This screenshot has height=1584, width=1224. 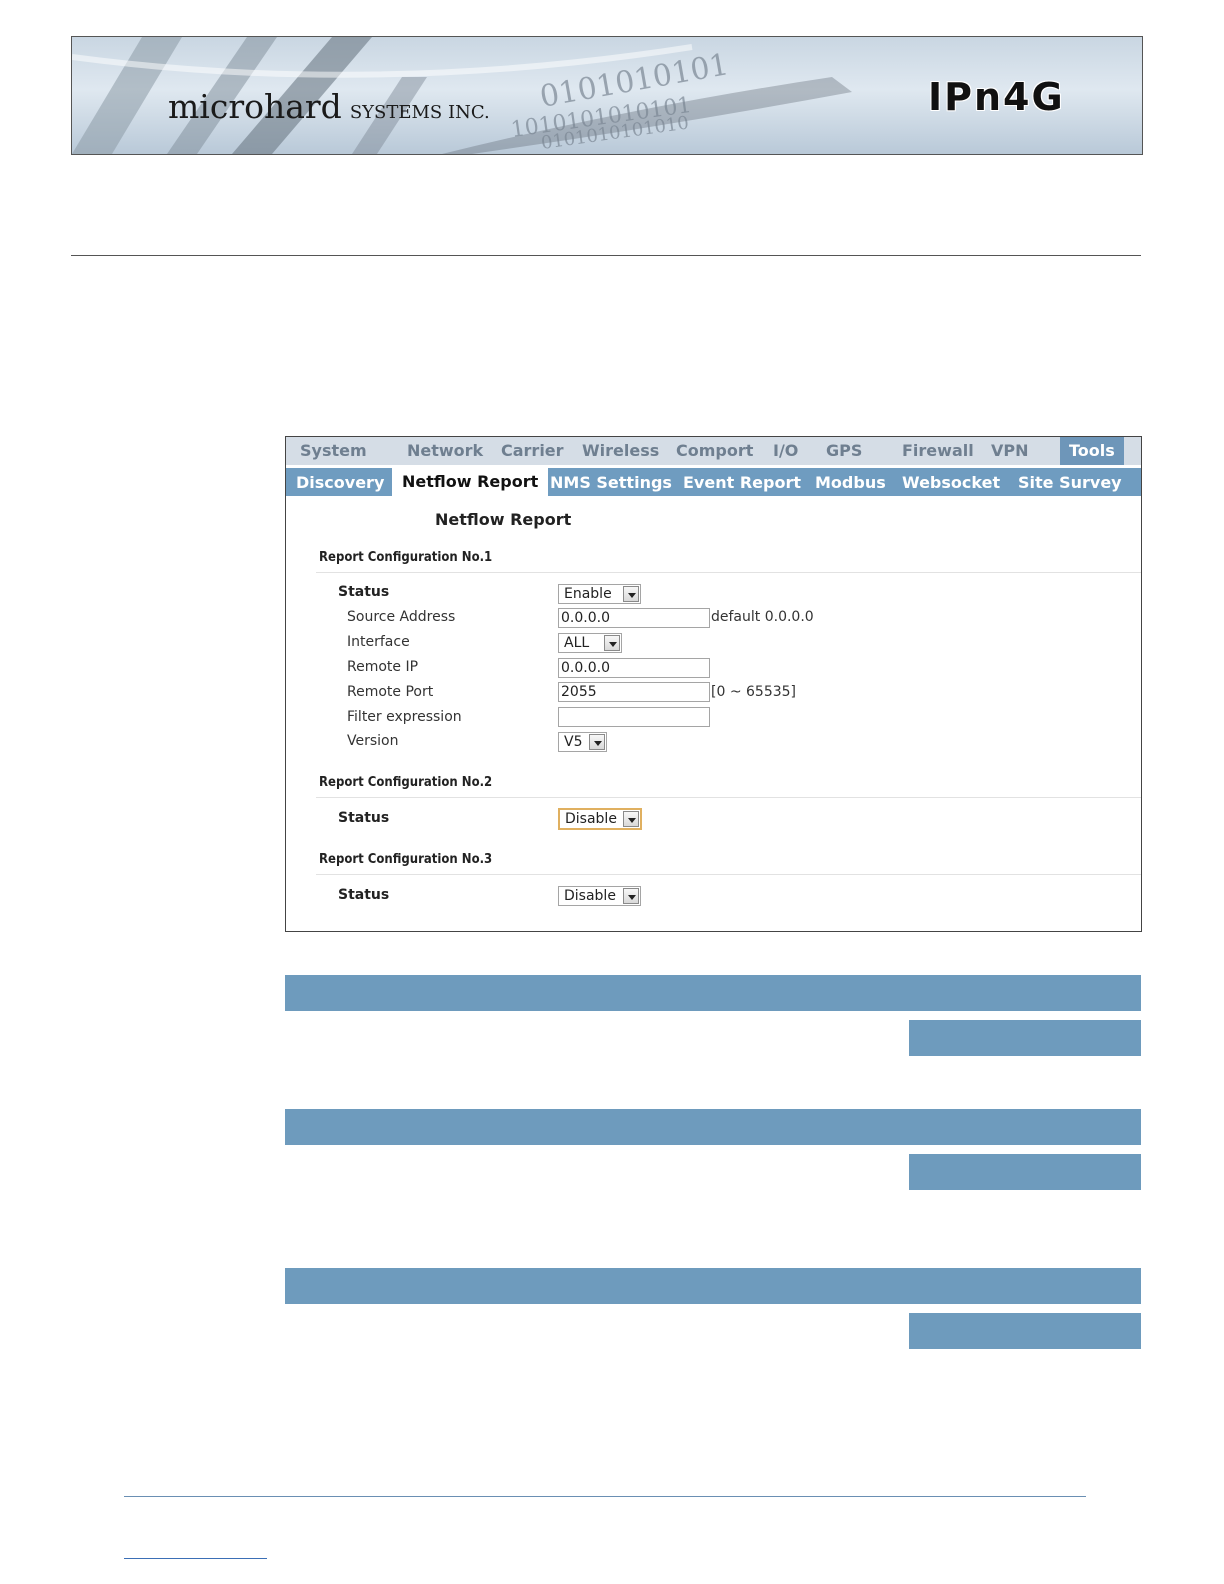 What do you see at coordinates (611, 482) in the screenshot?
I see `subtab-nms-settings: NMS Settings` at bounding box center [611, 482].